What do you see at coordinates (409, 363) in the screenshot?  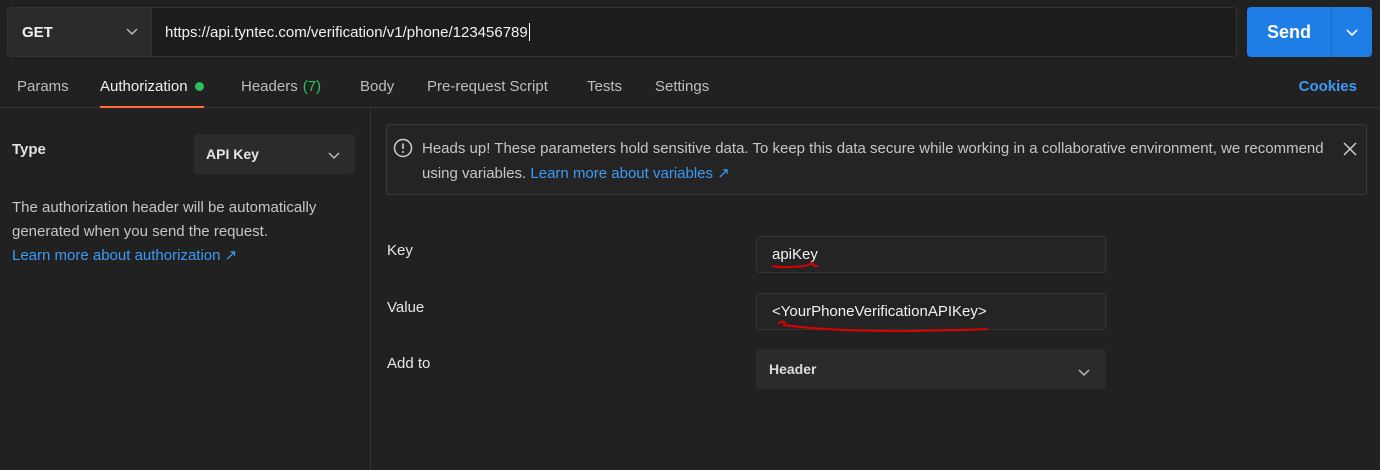 I see `add-to-label: Add to` at bounding box center [409, 363].